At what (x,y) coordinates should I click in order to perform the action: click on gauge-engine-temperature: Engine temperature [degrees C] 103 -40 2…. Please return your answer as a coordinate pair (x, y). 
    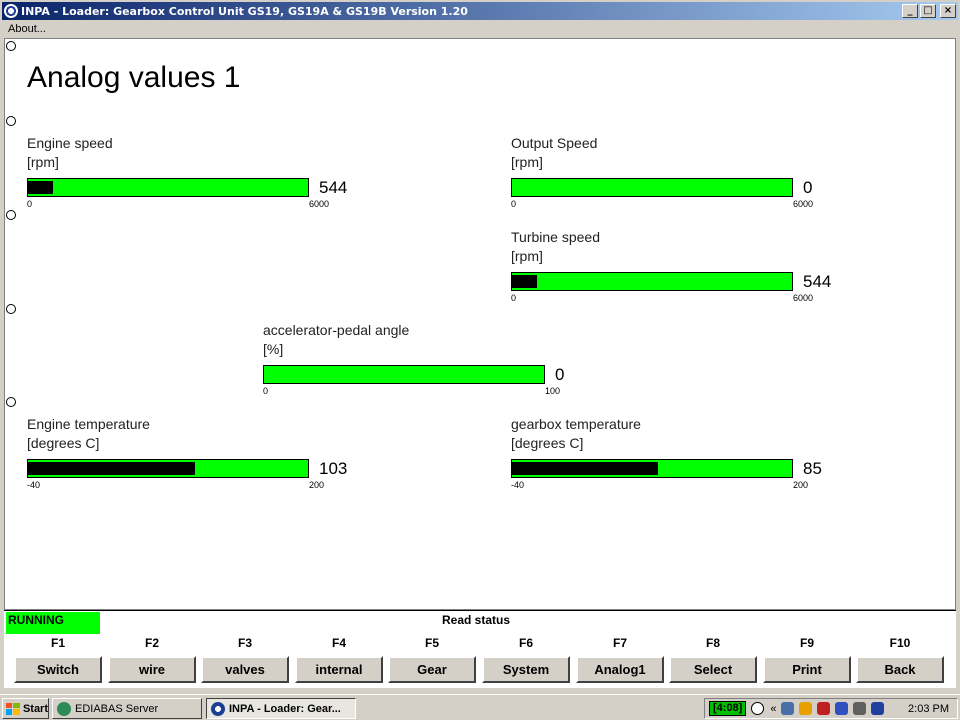
    Looking at the image, I should click on (207, 456).